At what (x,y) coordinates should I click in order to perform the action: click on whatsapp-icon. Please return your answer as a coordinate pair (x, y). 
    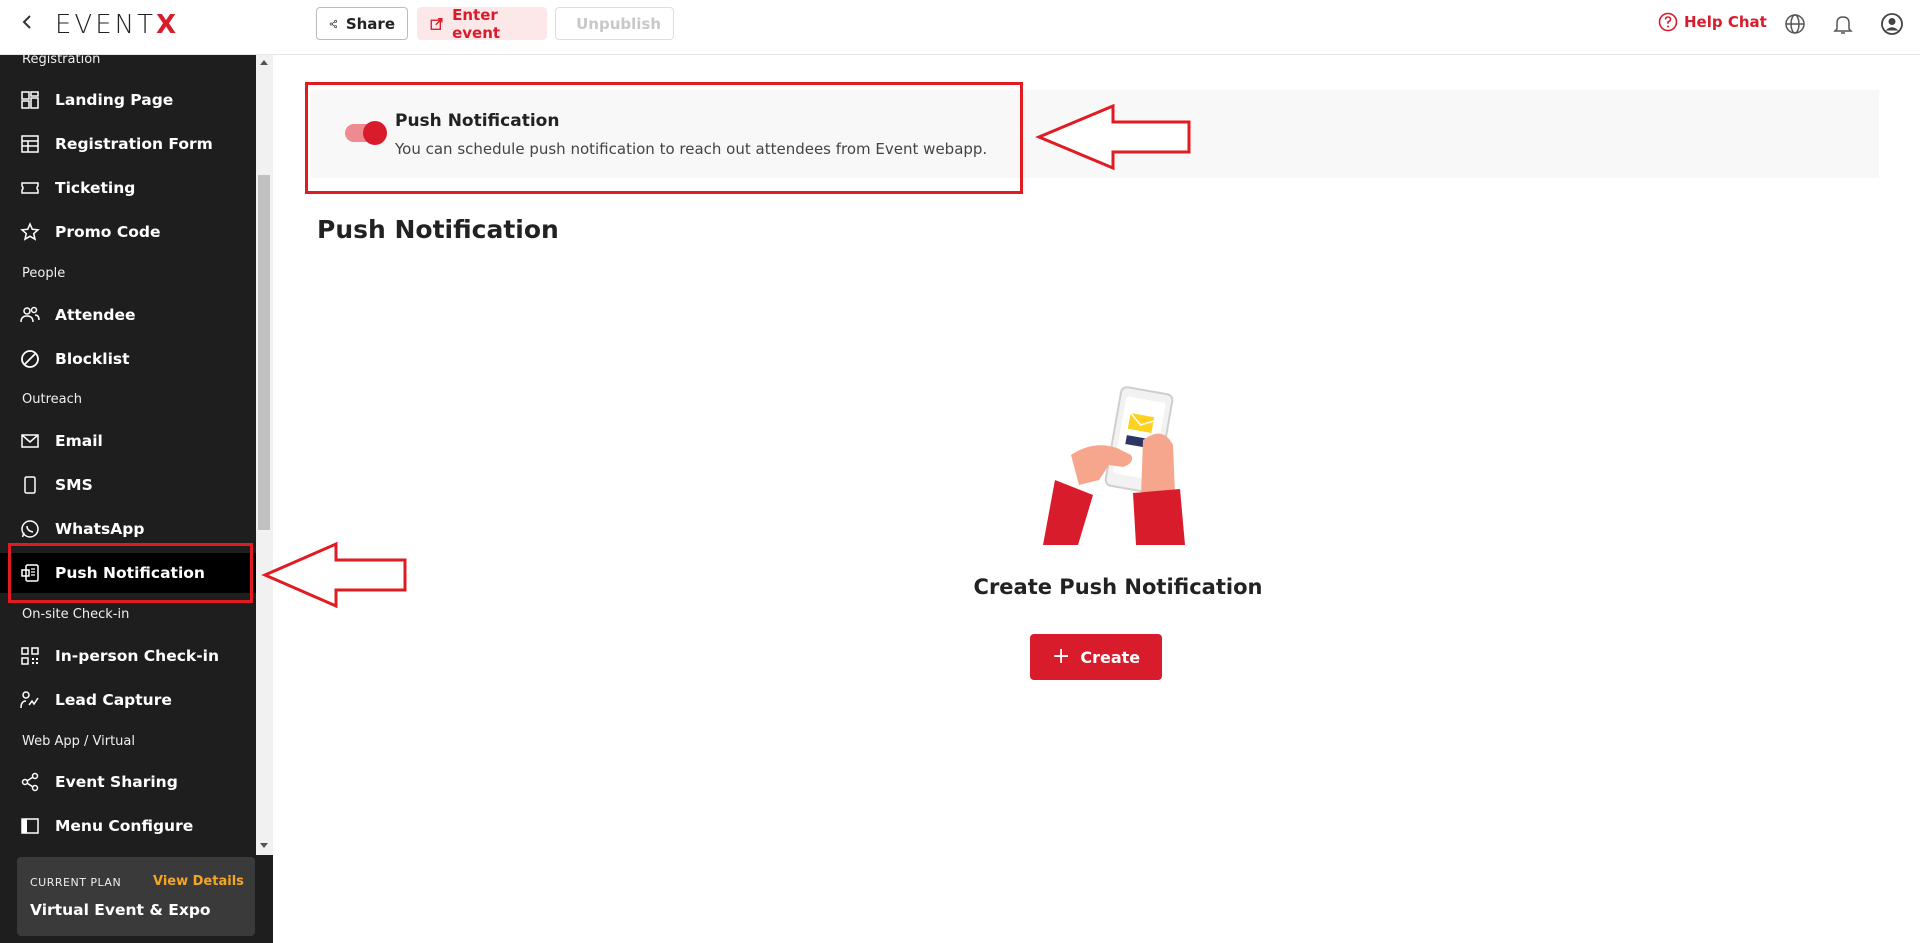
    Looking at the image, I should click on (30, 529).